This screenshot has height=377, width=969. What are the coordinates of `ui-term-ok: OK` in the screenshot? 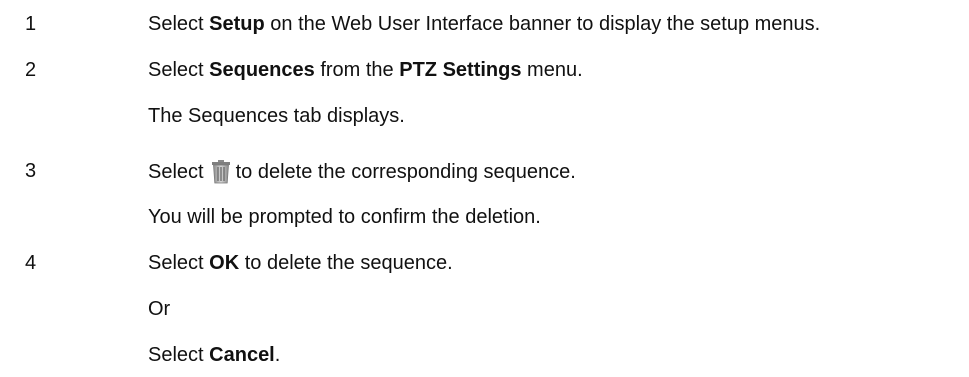 It's located at (224, 263).